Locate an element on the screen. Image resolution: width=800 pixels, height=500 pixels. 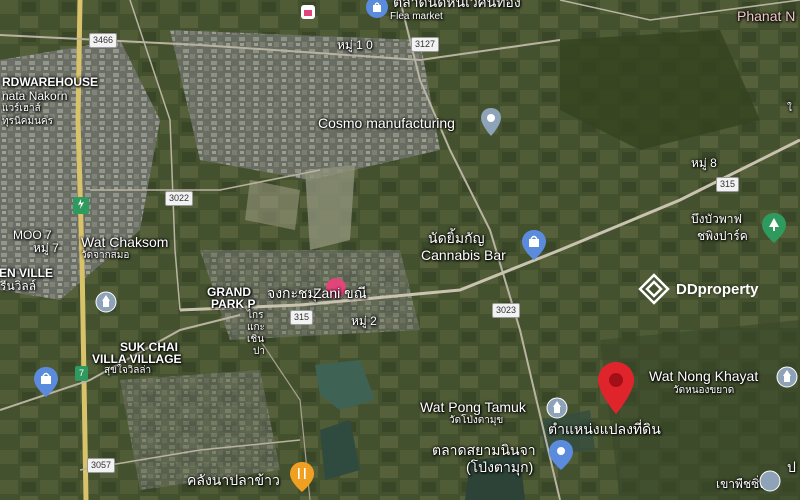
wat-pong-poi is located at coordinates (557, 410).